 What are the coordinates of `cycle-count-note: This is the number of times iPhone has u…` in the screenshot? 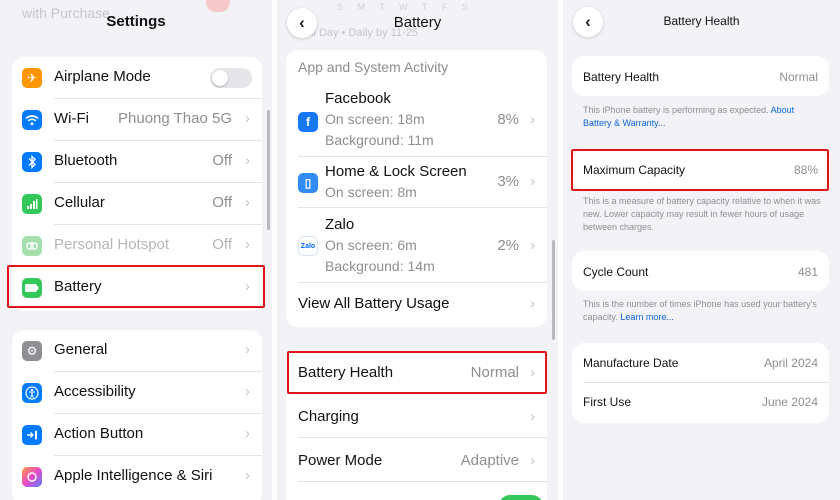 It's located at (703, 311).